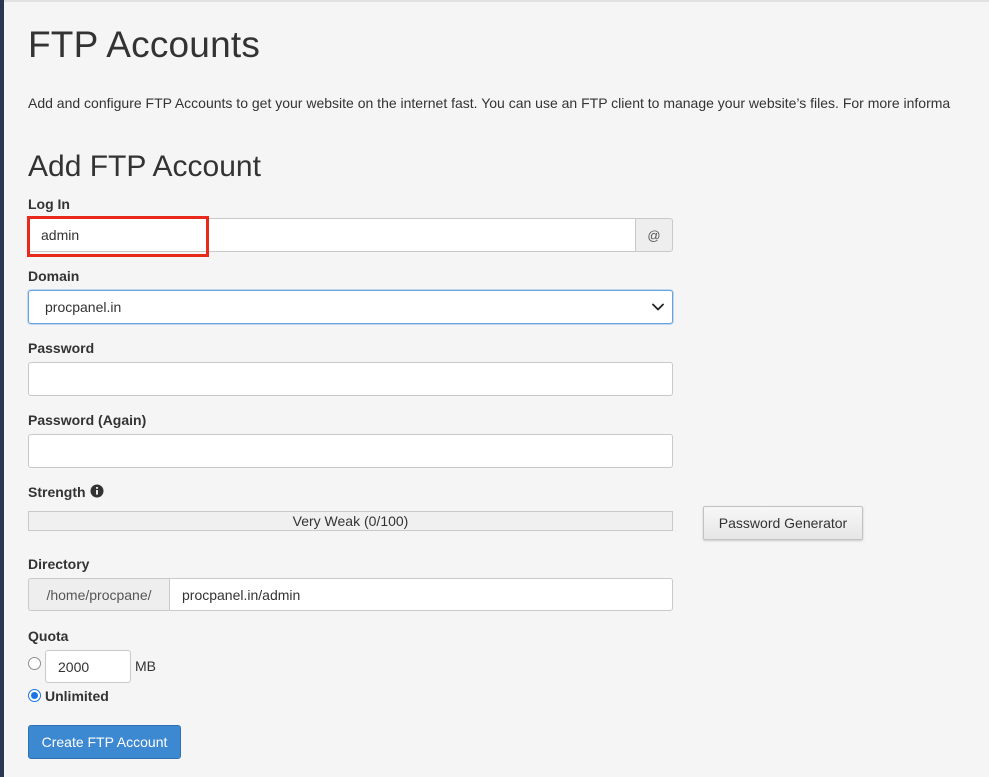  Describe the element at coordinates (54, 276) in the screenshot. I see `domain-label: Domain` at that location.